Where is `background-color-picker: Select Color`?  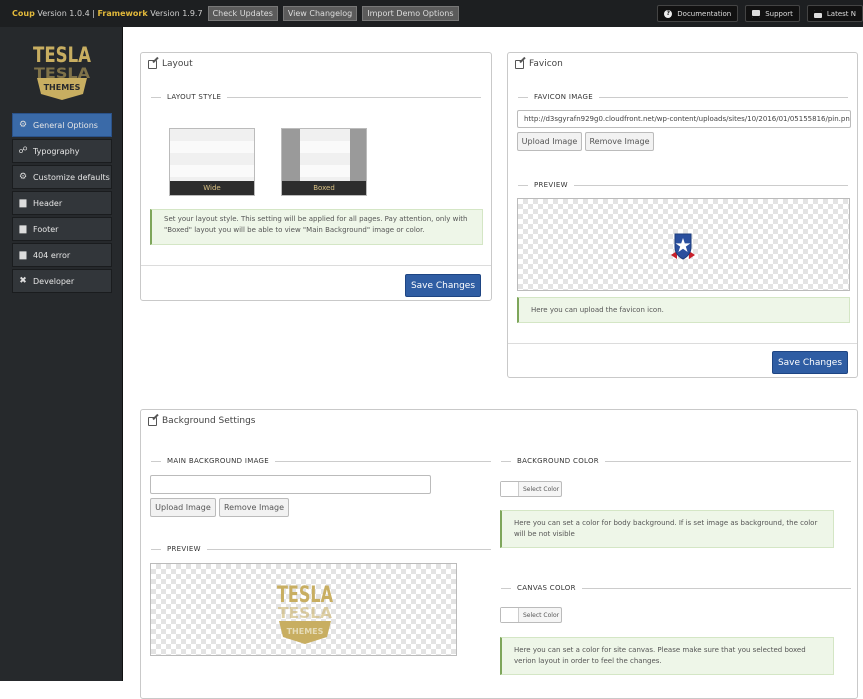
background-color-picker: Select Color is located at coordinates (531, 489).